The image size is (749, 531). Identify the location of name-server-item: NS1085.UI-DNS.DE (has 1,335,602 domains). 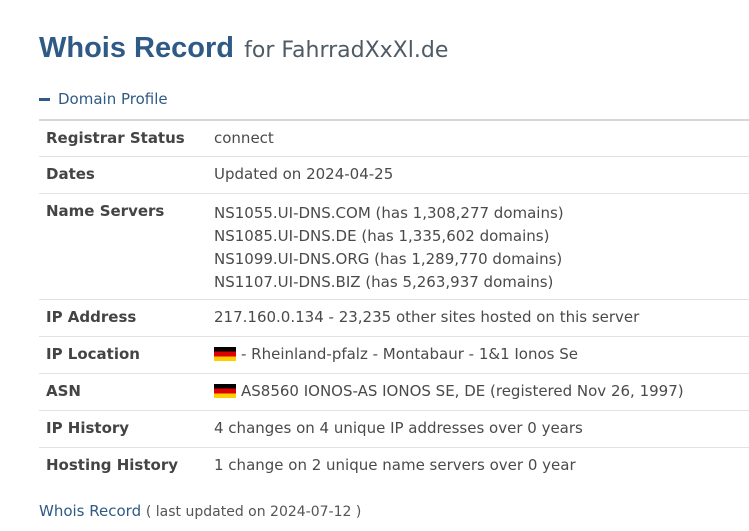
(382, 236).